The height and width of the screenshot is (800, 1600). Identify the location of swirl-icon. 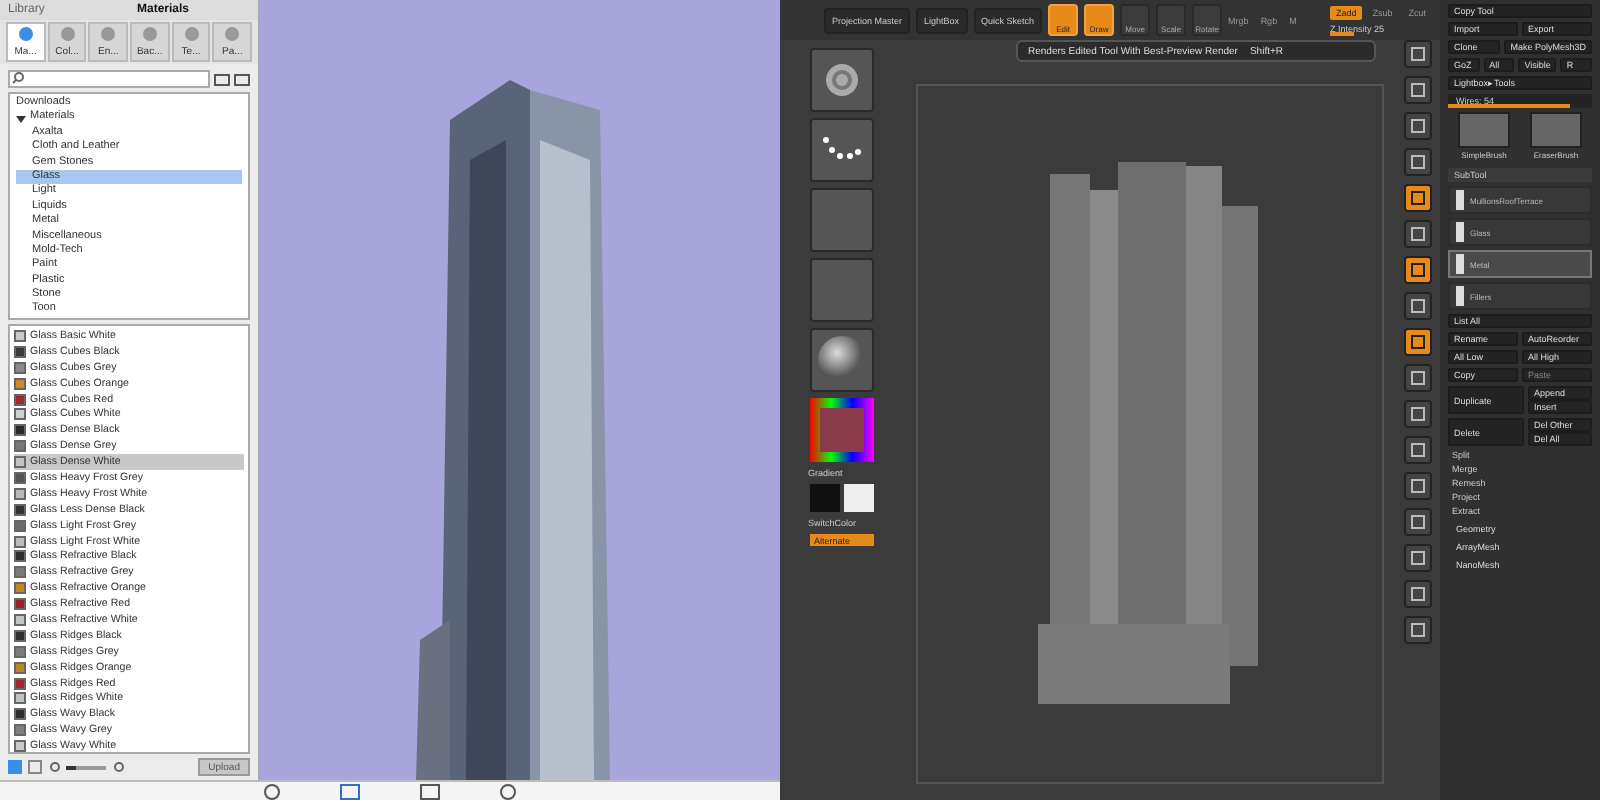
(842, 80).